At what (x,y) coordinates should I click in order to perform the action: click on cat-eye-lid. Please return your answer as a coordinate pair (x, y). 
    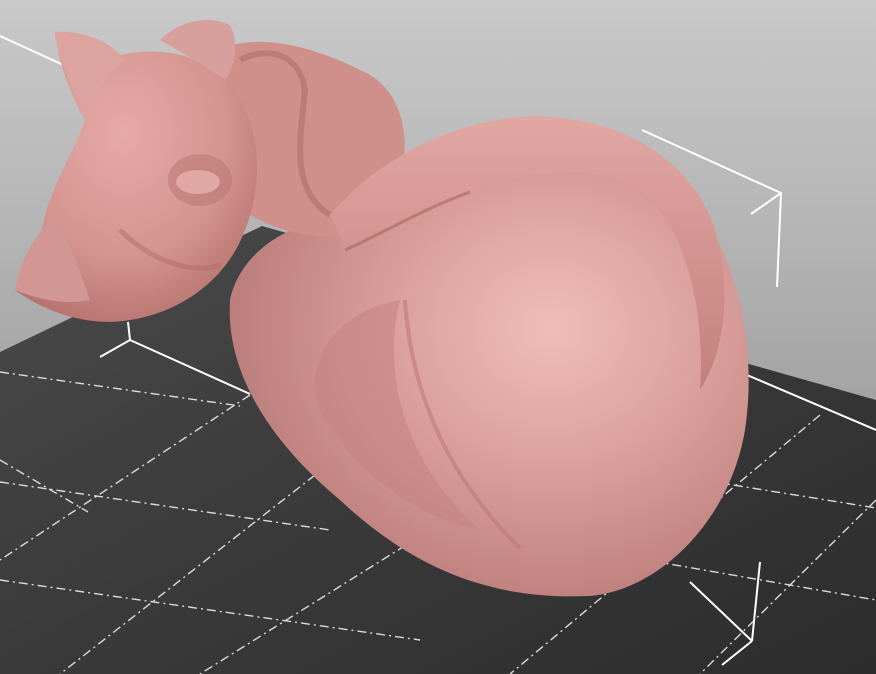
    Looking at the image, I should click on (198, 182).